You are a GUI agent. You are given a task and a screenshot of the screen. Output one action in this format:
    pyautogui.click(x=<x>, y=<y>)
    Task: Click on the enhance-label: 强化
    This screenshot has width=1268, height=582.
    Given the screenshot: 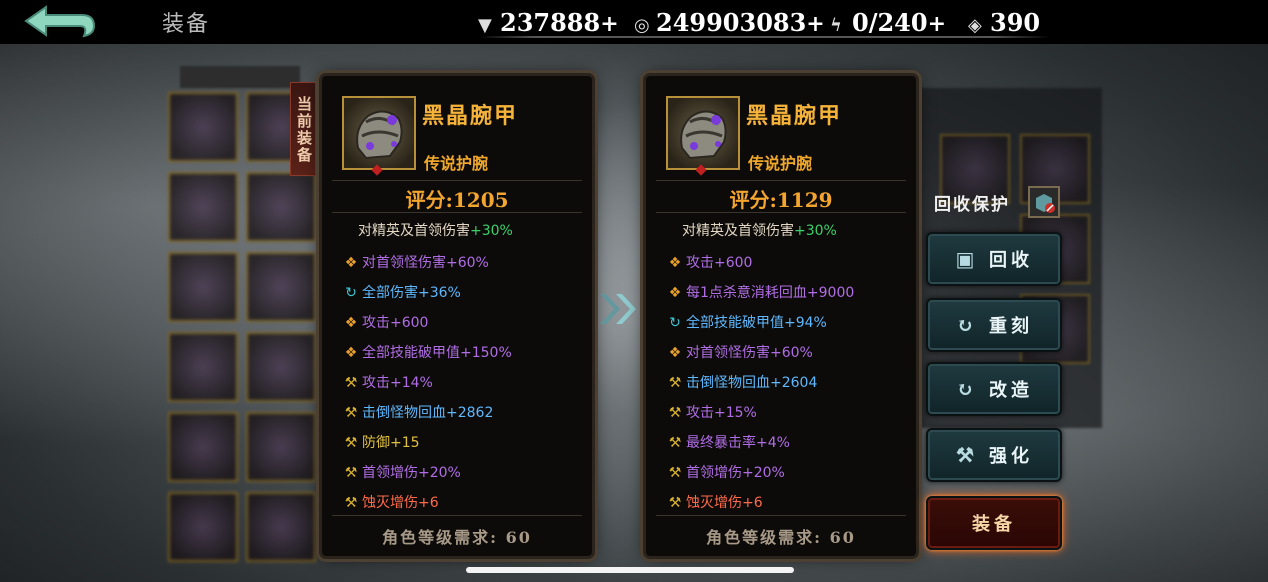 What is the action you would take?
    pyautogui.click(x=1011, y=456)
    